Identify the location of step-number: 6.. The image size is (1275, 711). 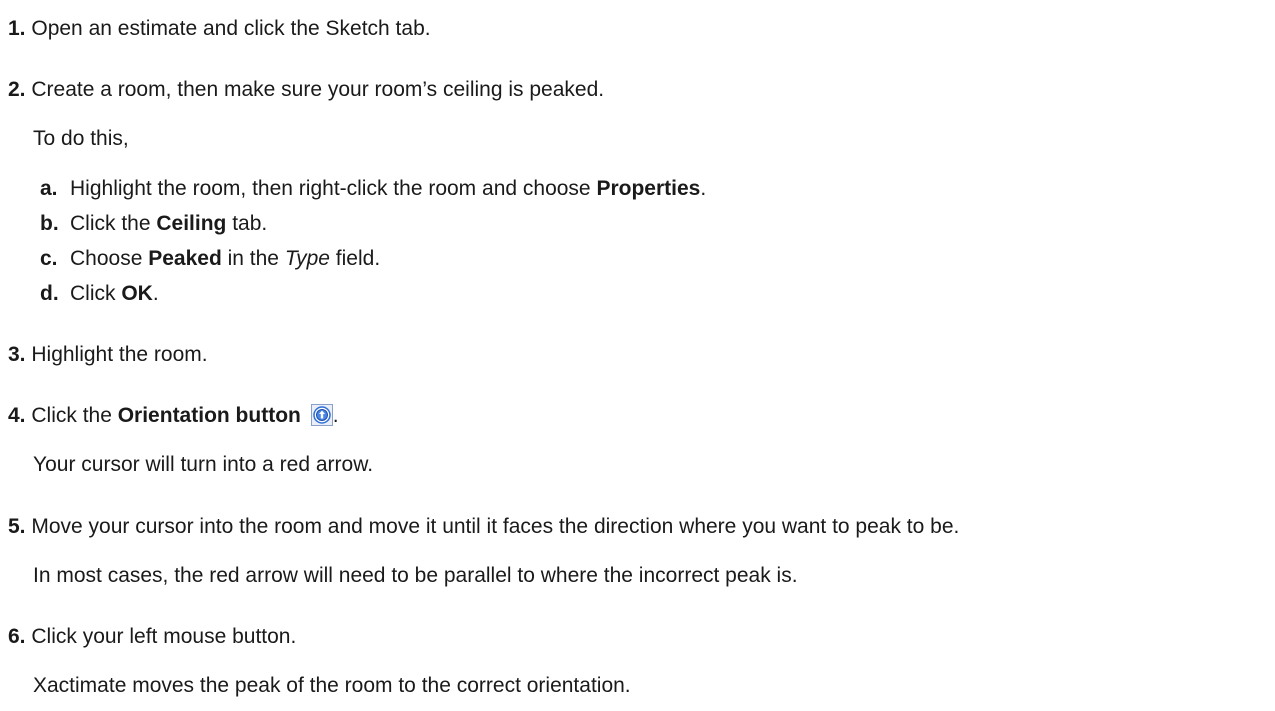
(17, 636).